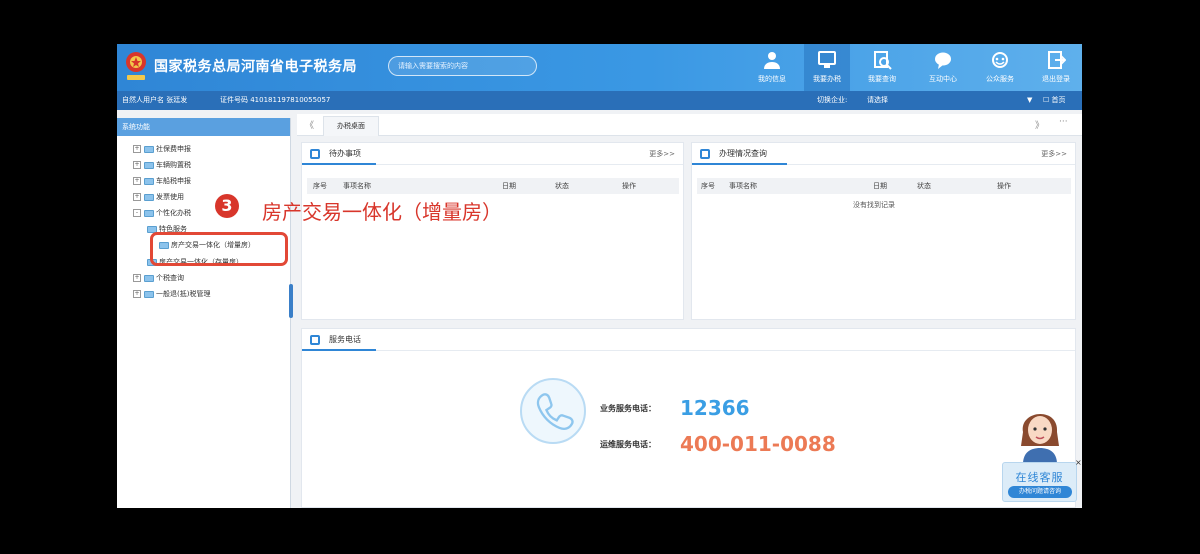 The width and height of the screenshot is (1200, 554). What do you see at coordinates (219, 249) in the screenshot?
I see `highlight-box` at bounding box center [219, 249].